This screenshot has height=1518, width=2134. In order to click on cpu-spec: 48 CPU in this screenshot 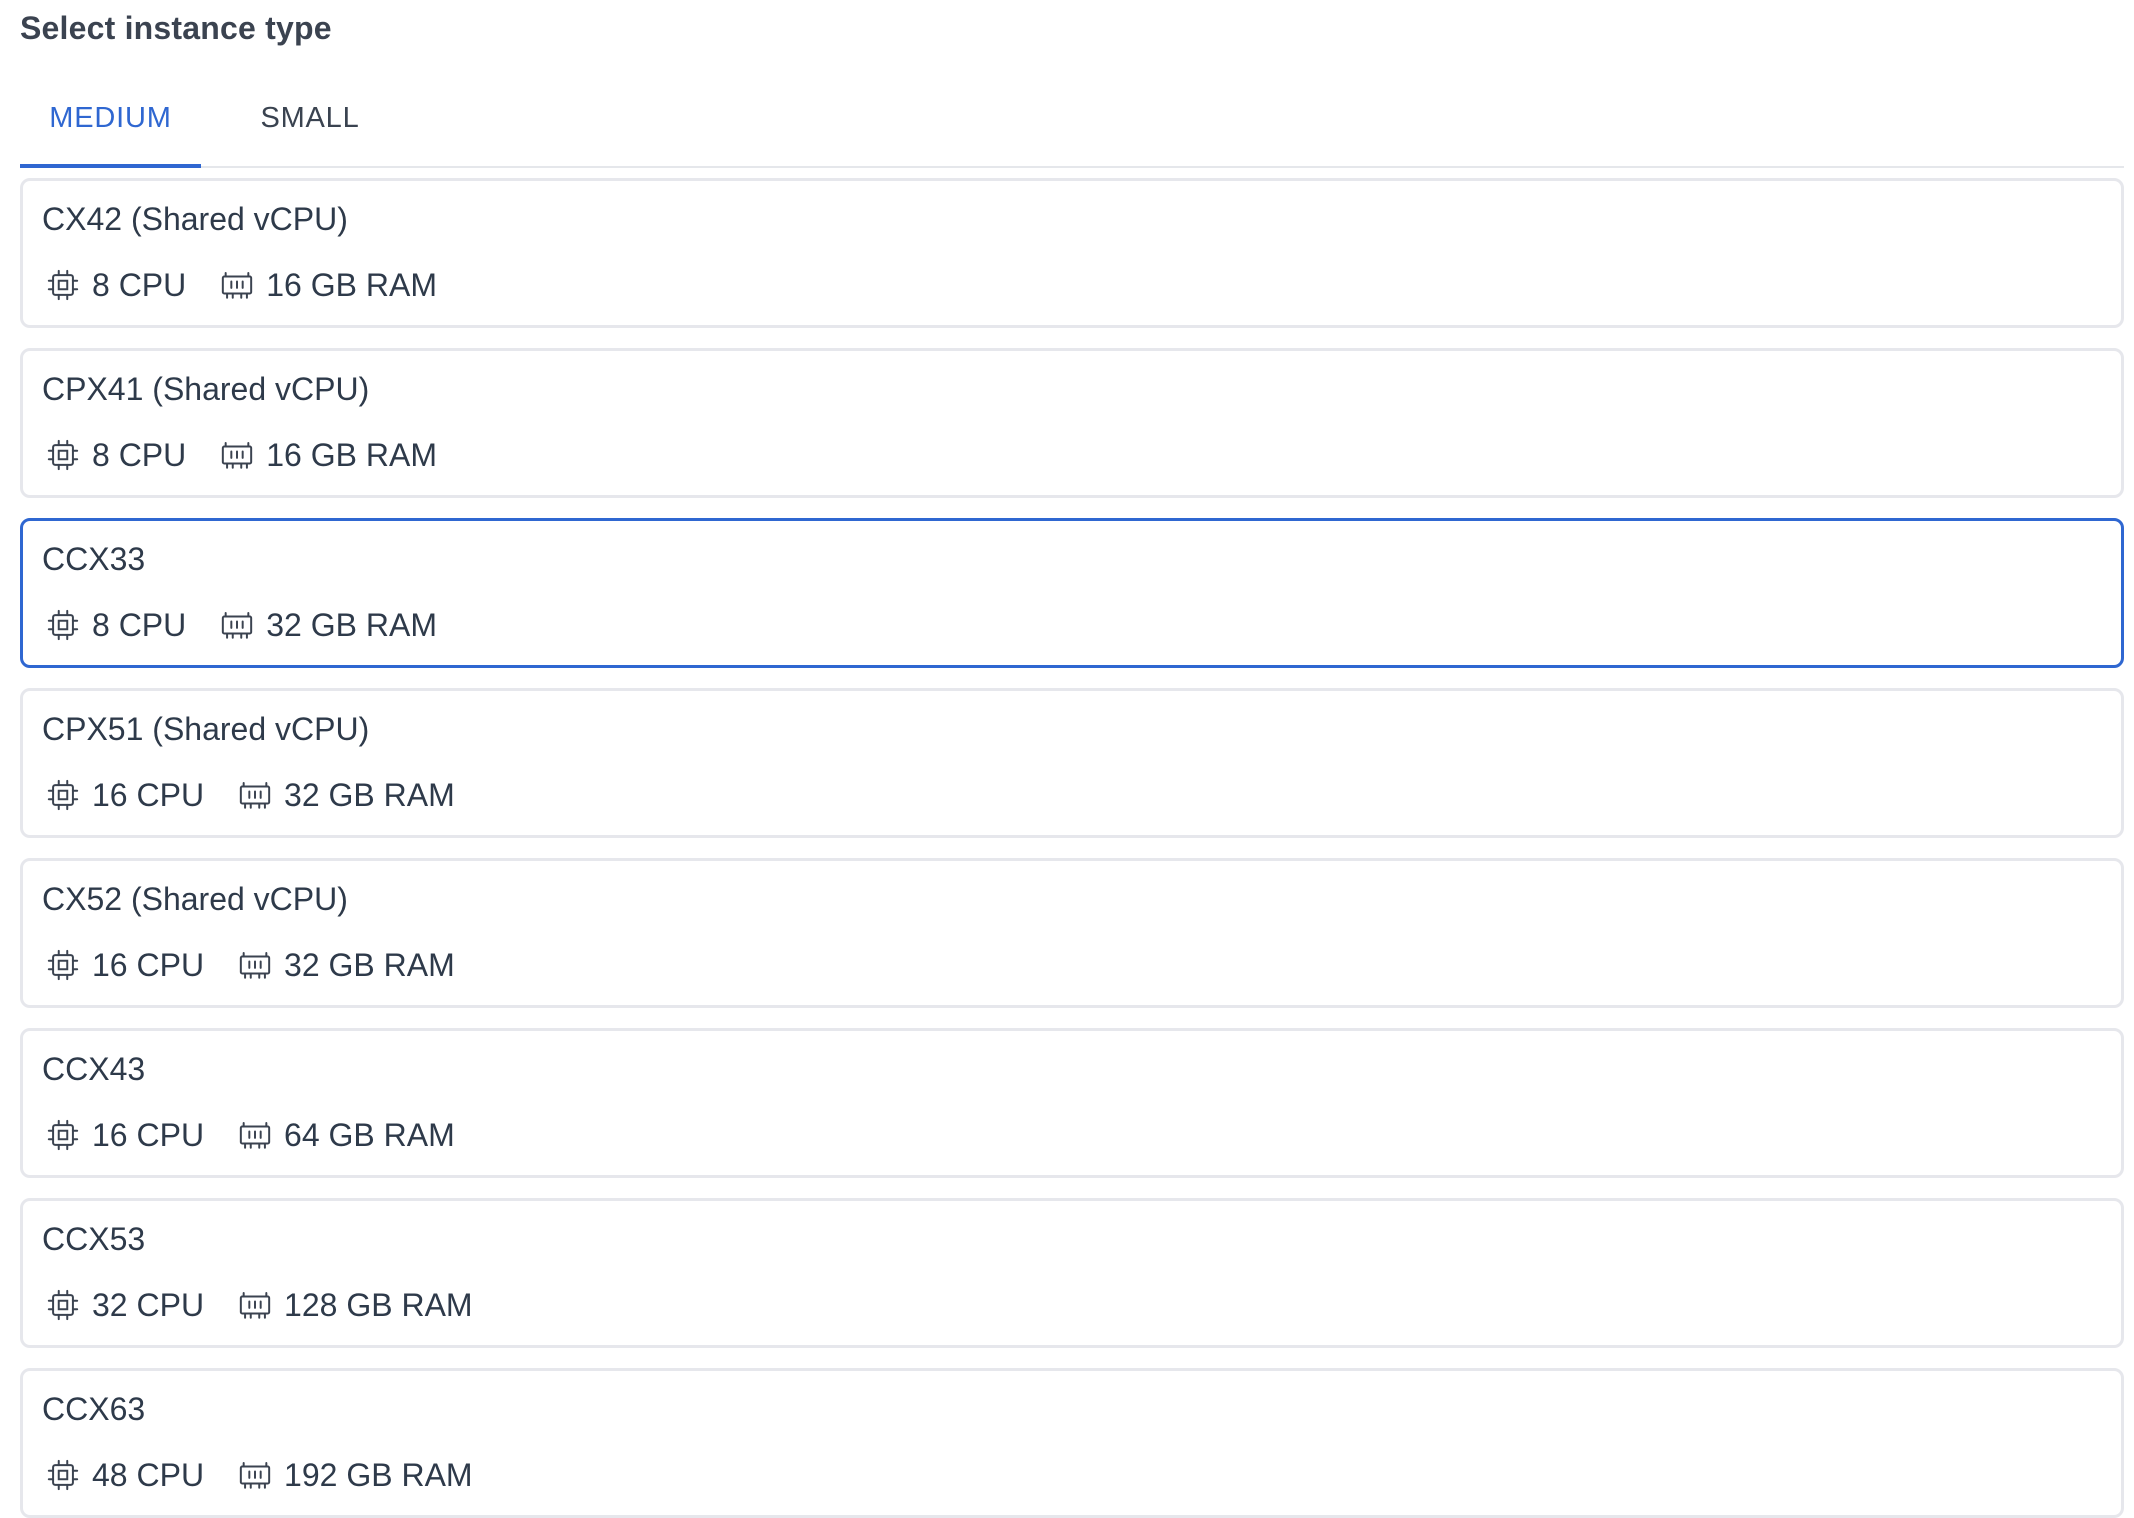, I will do `click(125, 1475)`.